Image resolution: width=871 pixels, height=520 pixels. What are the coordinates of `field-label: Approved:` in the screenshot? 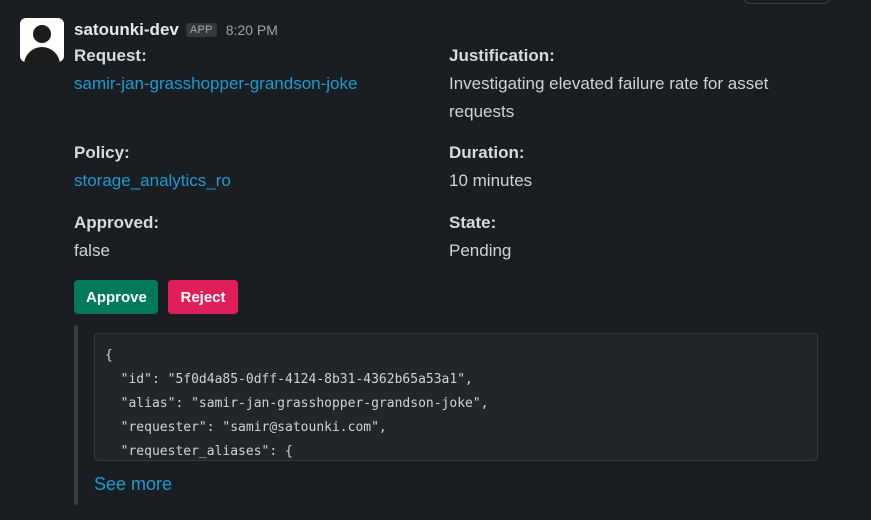 It's located at (116, 222).